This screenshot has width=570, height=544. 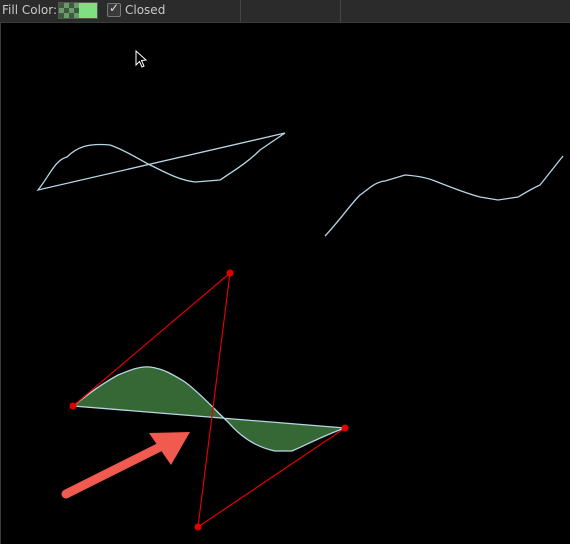 I want to click on open-curve-shape, so click(x=444, y=196).